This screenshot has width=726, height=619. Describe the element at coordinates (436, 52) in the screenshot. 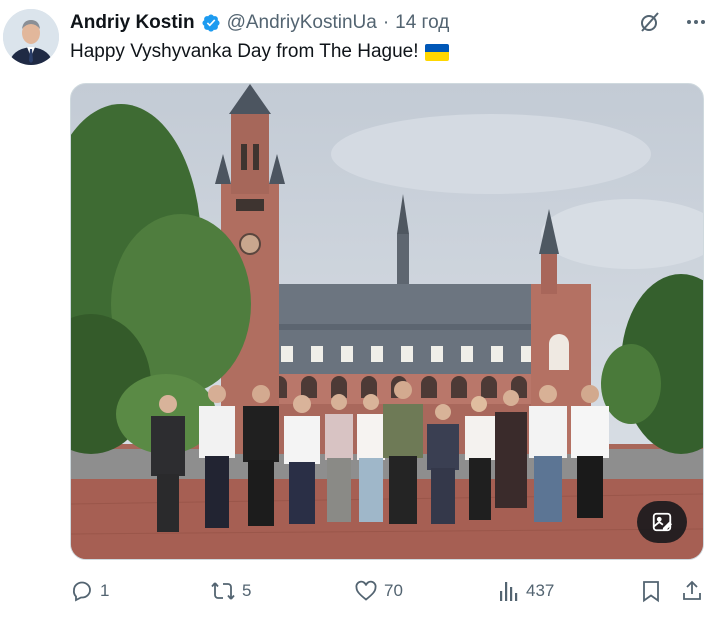

I see `ukraine-flag-icon` at that location.